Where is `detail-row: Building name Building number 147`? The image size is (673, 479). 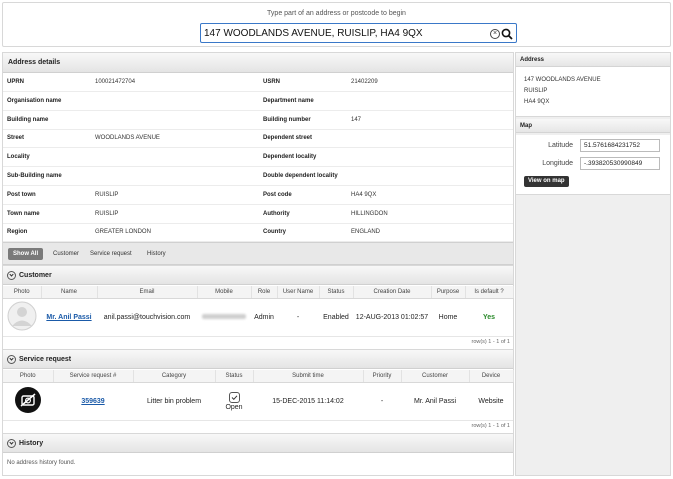
detail-row: Building name Building number 147 is located at coordinates (258, 120).